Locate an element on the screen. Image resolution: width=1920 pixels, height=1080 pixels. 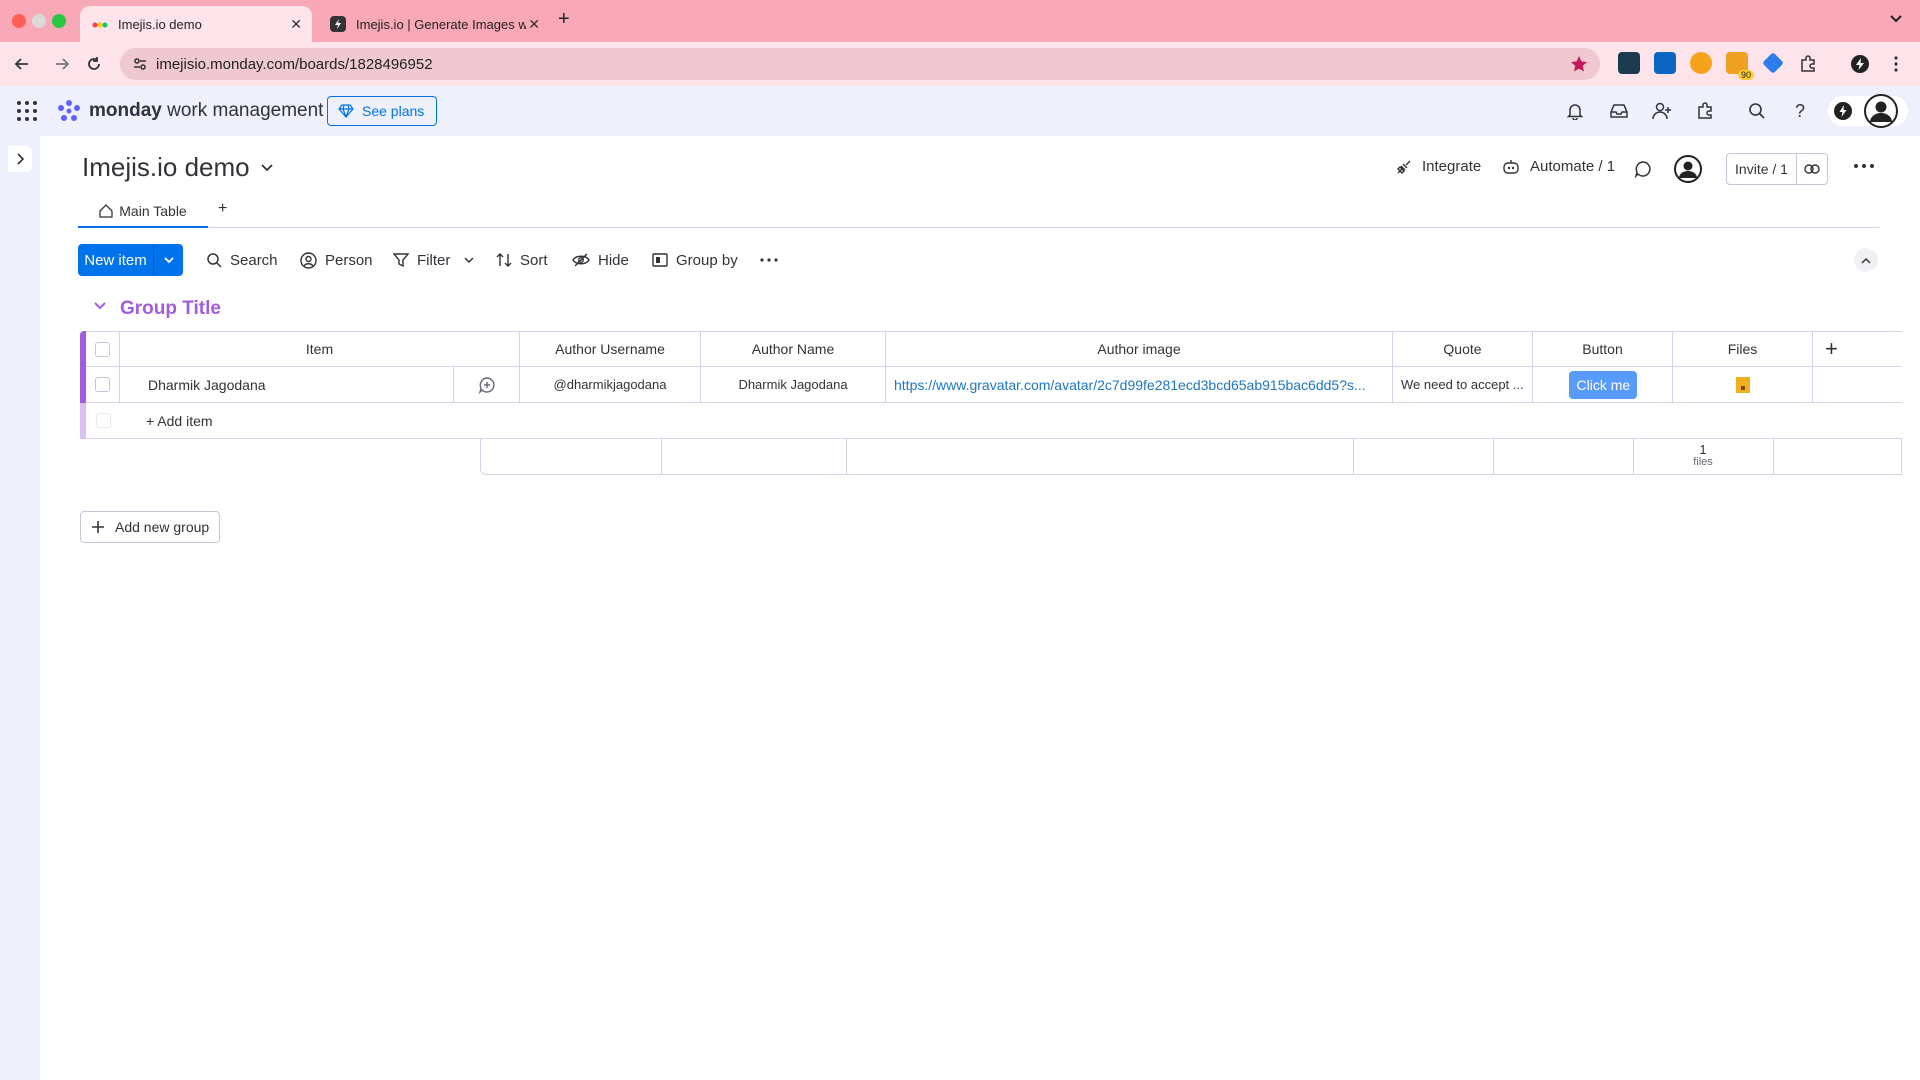
notifications-bell-icon is located at coordinates (1575, 111).